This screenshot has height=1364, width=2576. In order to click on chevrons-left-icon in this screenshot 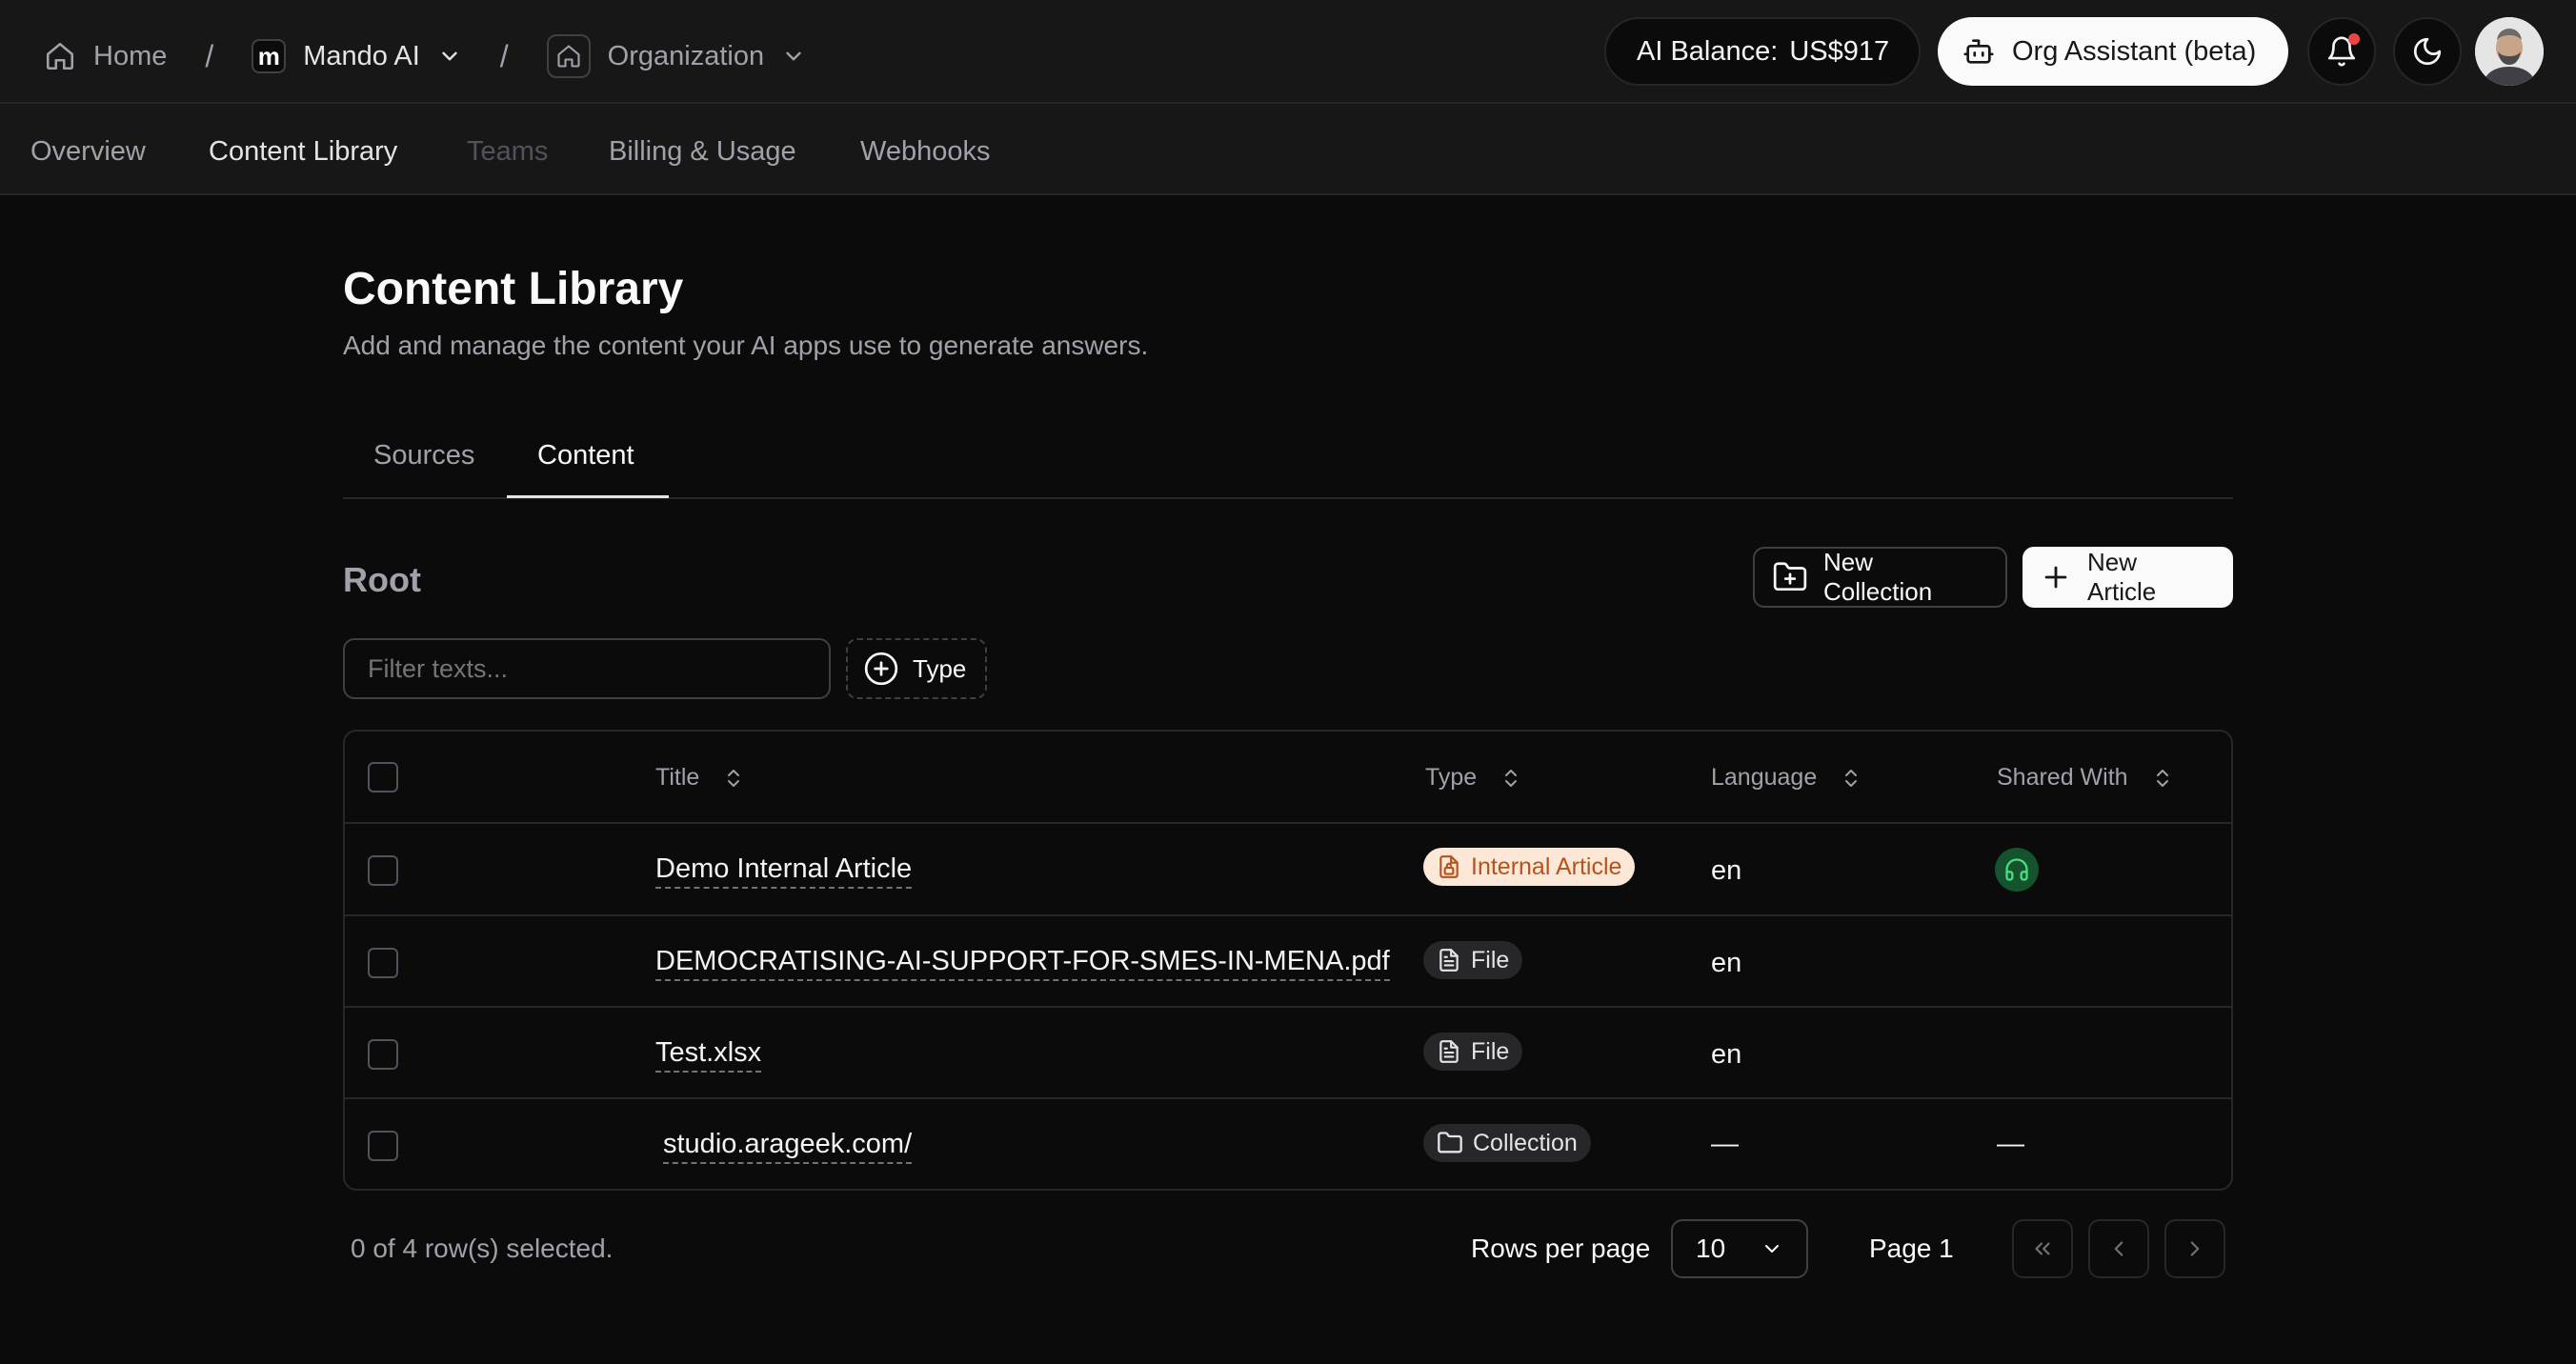, I will do `click(2043, 1248)`.